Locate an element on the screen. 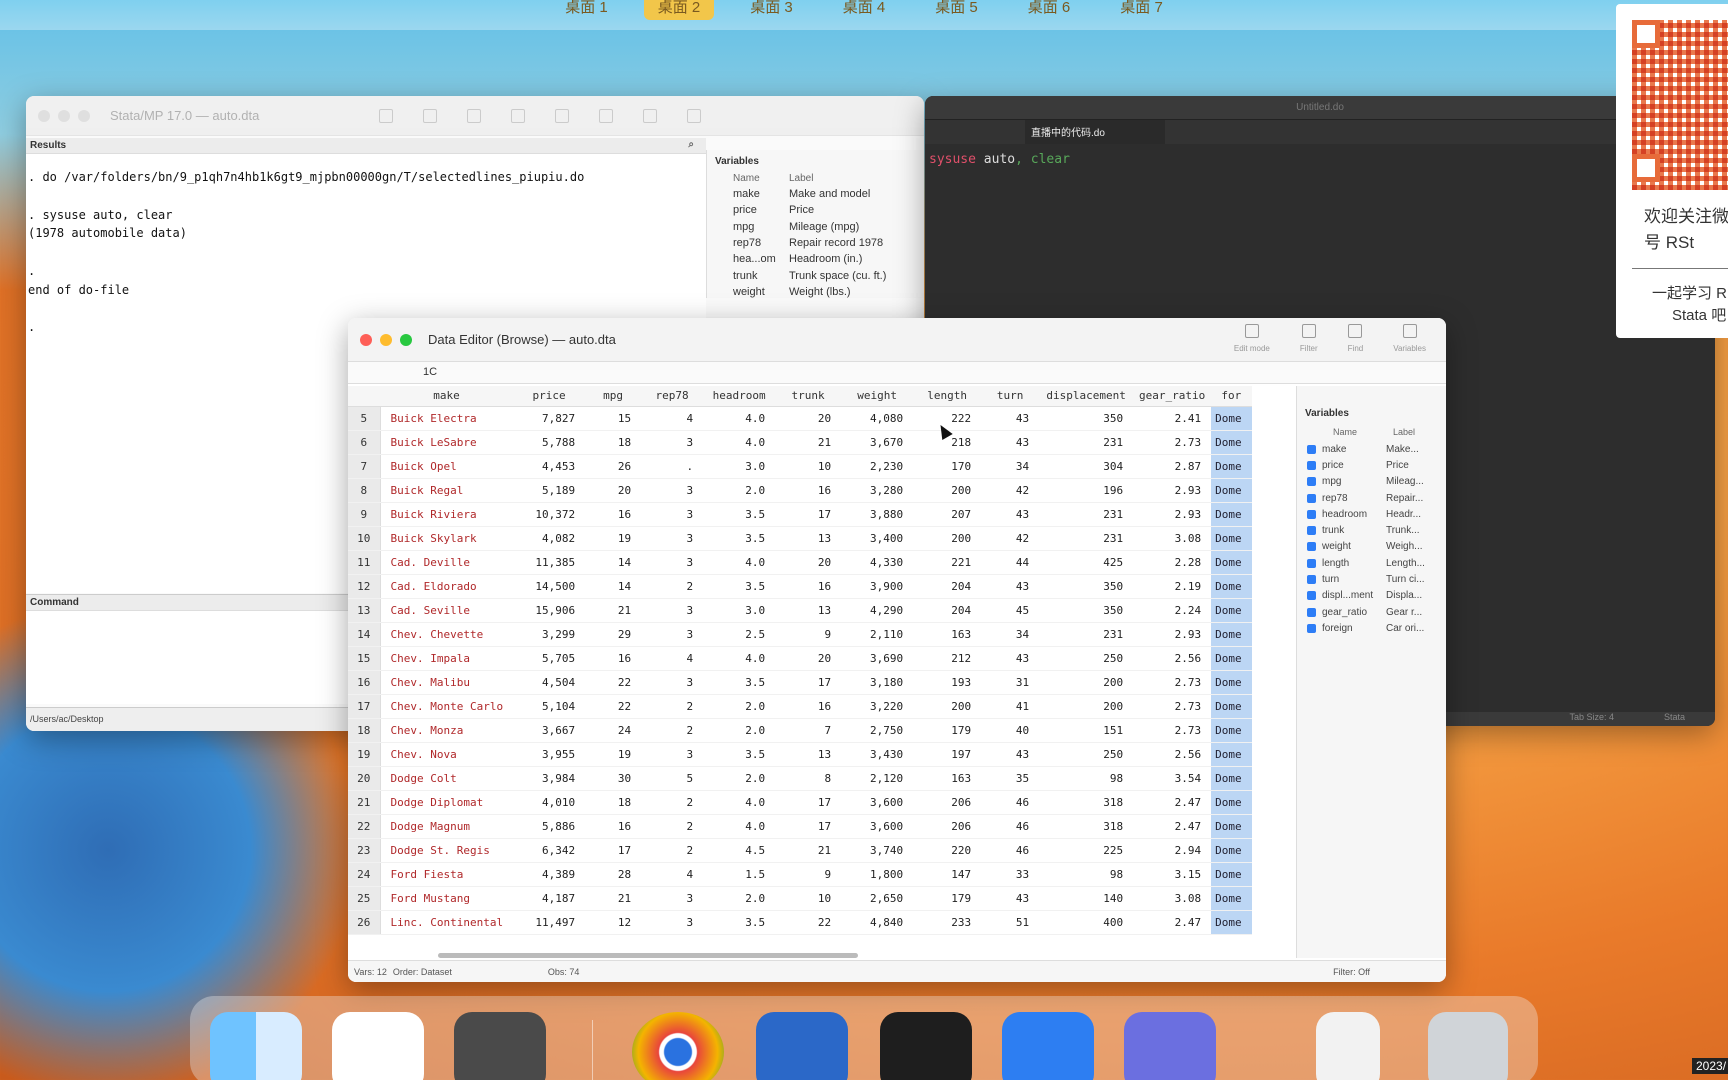 This screenshot has width=1728, height=1080. data-cell: Buick Electra is located at coordinates (447, 418).